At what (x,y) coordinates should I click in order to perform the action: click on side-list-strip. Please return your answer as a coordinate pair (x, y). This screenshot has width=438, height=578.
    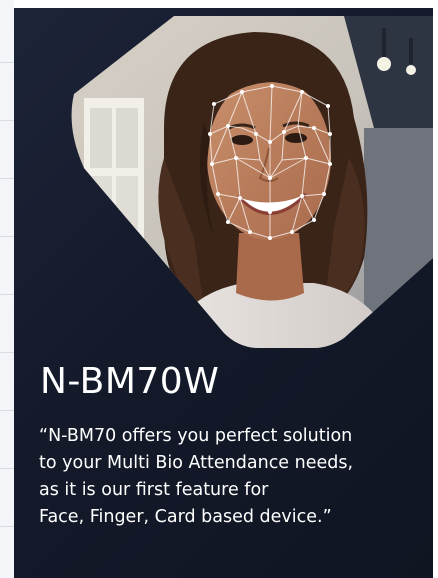
    Looking at the image, I should click on (7, 289).